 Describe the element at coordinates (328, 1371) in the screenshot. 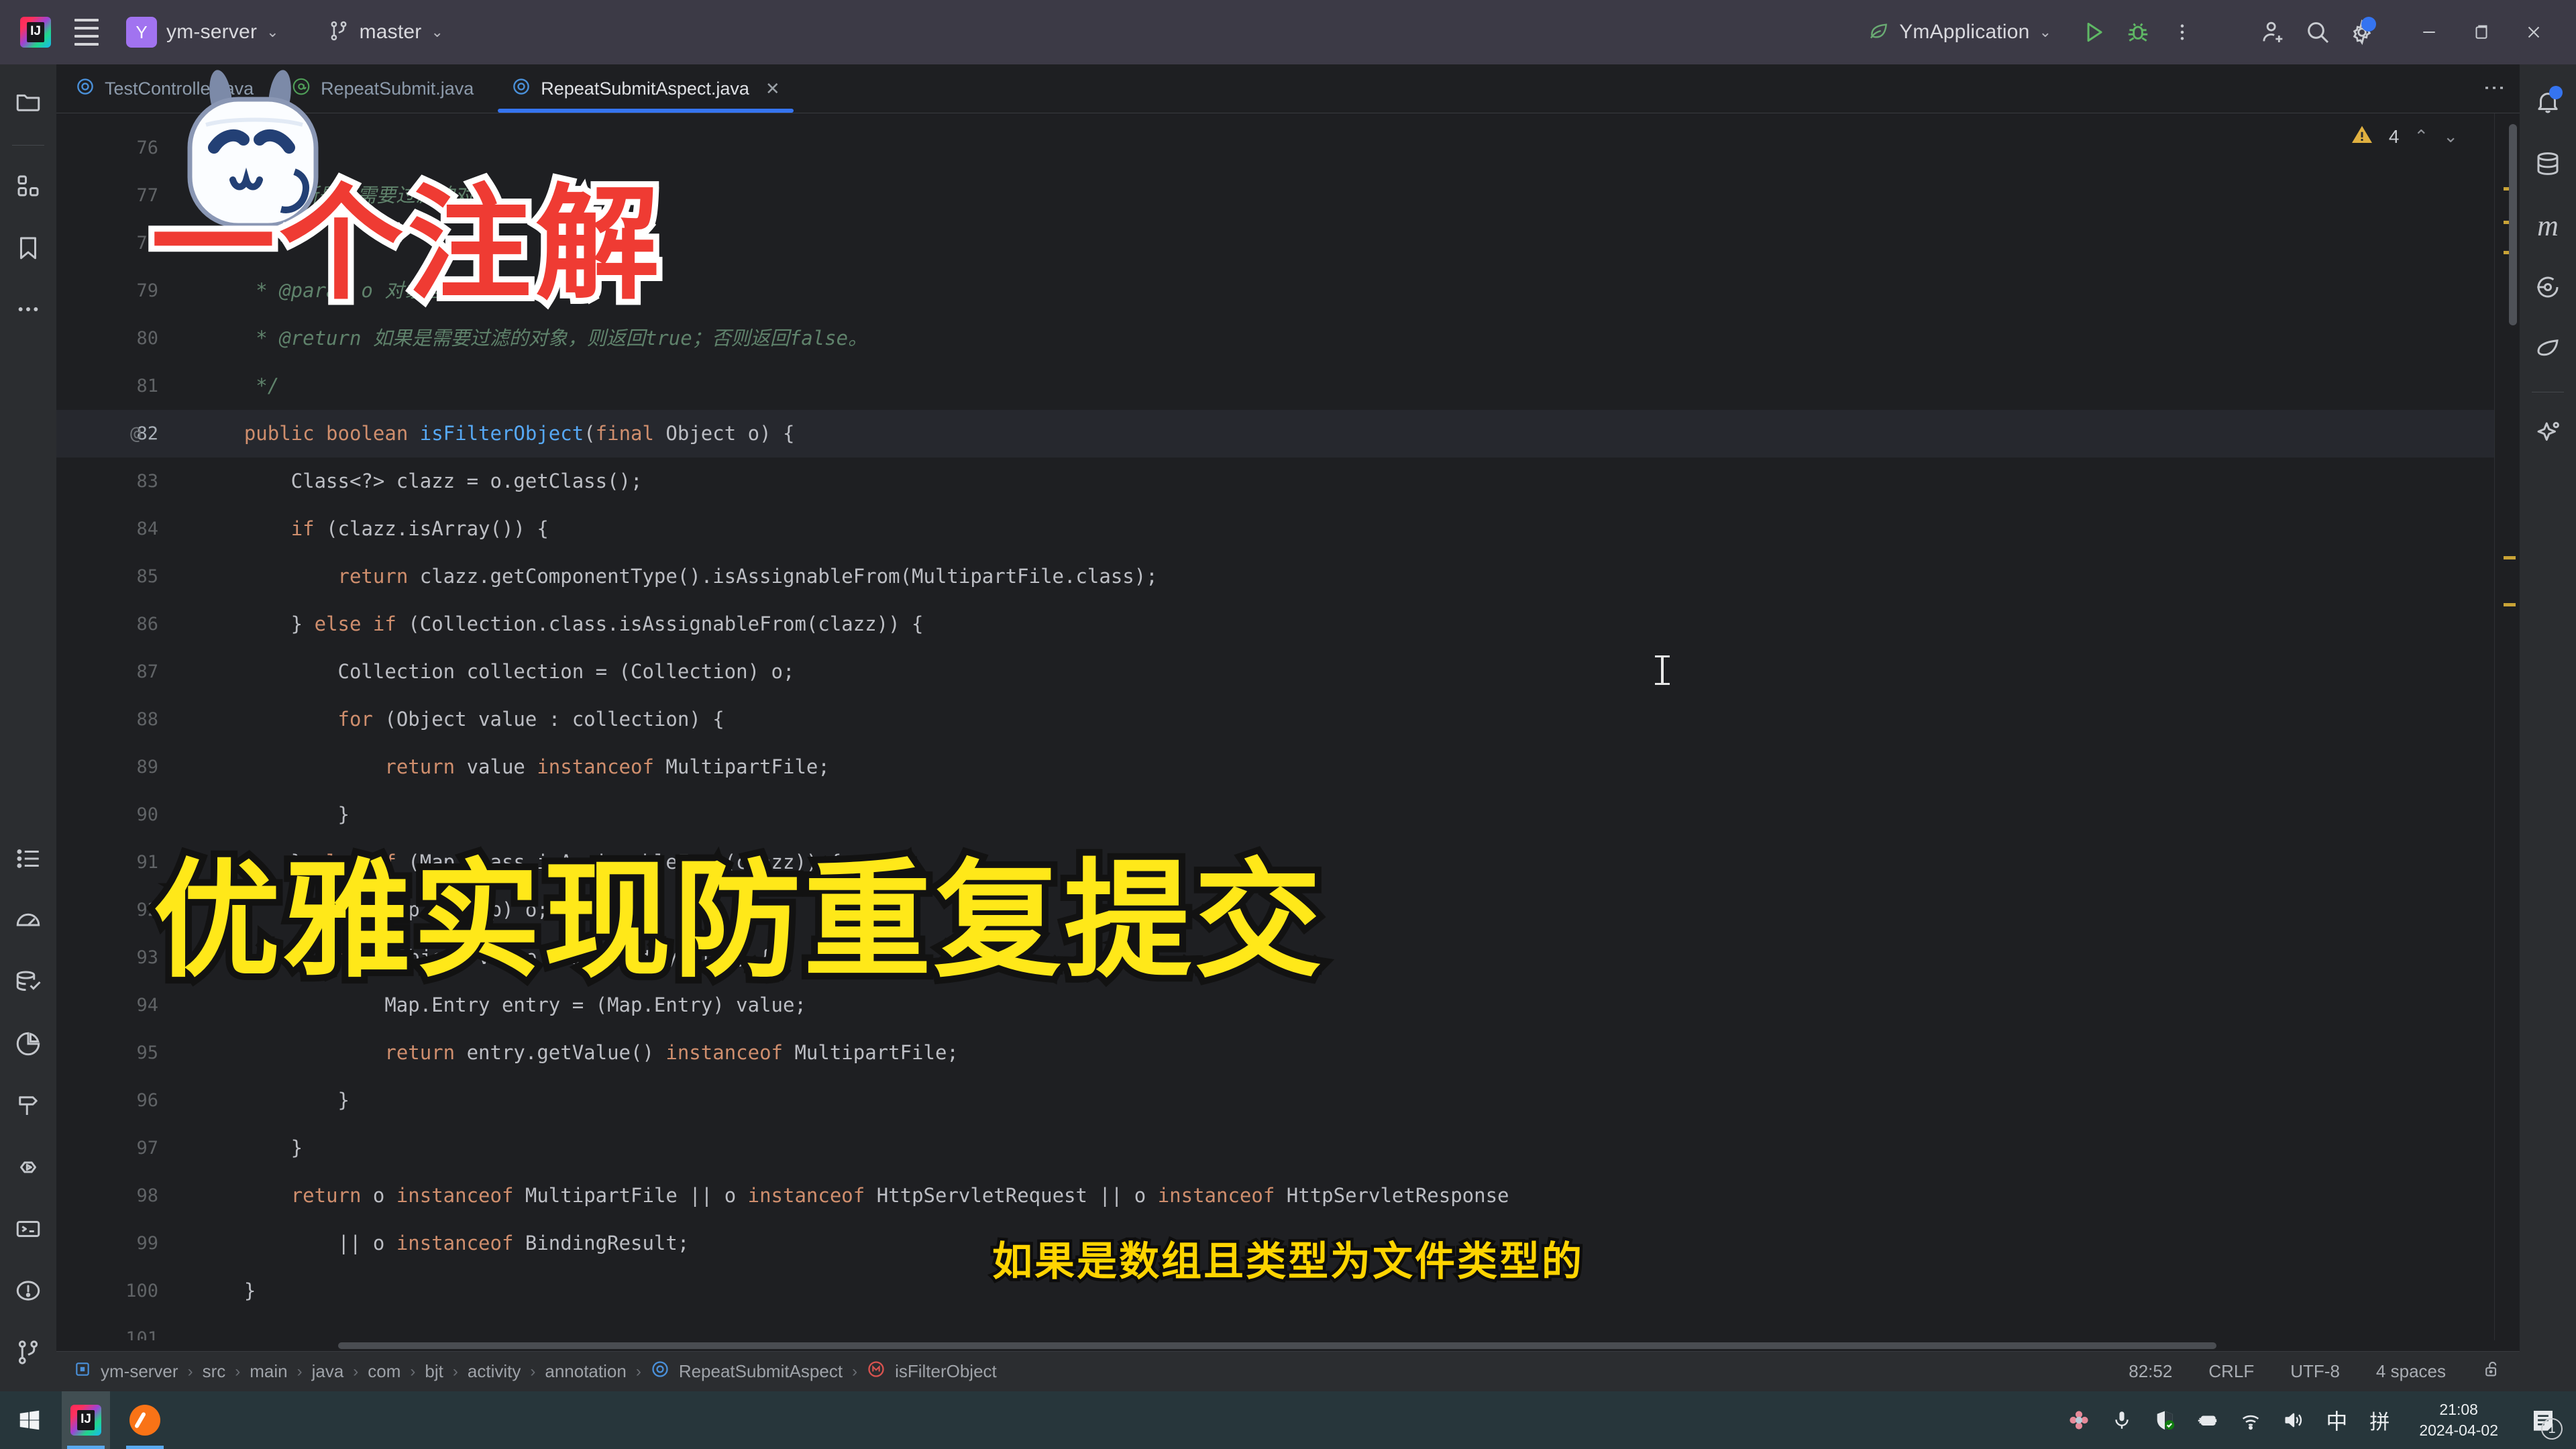

I see `breadcrumb-item-java: java` at that location.